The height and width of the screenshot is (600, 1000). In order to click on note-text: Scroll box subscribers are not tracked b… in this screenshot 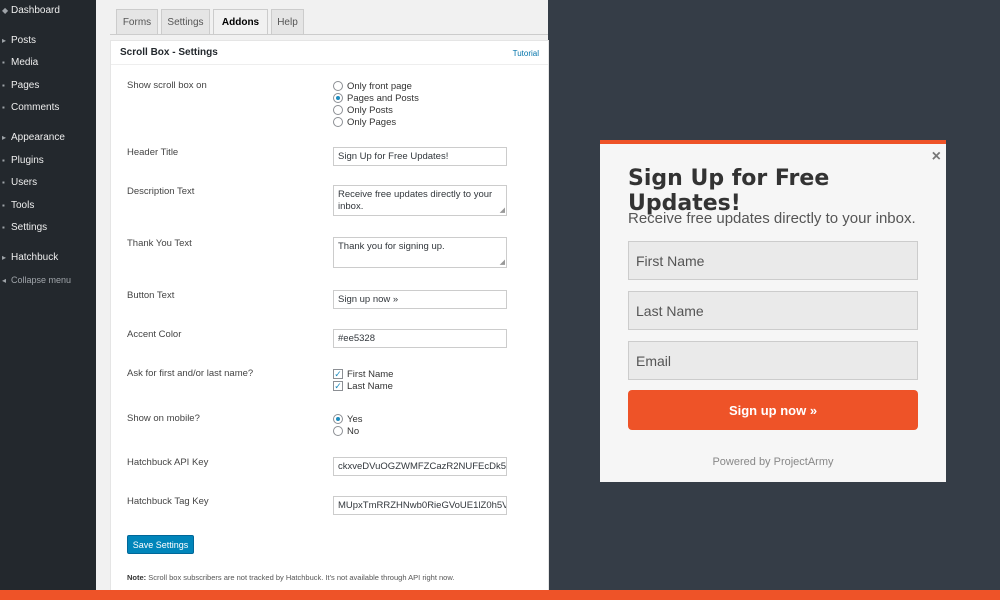, I will do `click(301, 577)`.